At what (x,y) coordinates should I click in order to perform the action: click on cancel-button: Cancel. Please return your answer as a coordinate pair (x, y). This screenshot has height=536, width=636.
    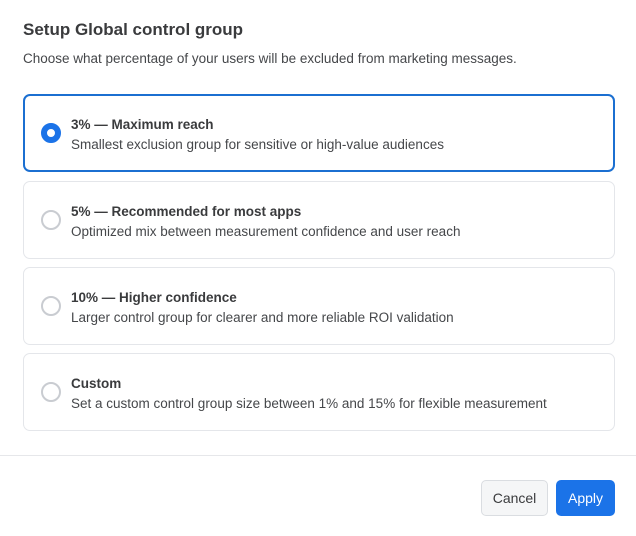
    Looking at the image, I should click on (514, 498).